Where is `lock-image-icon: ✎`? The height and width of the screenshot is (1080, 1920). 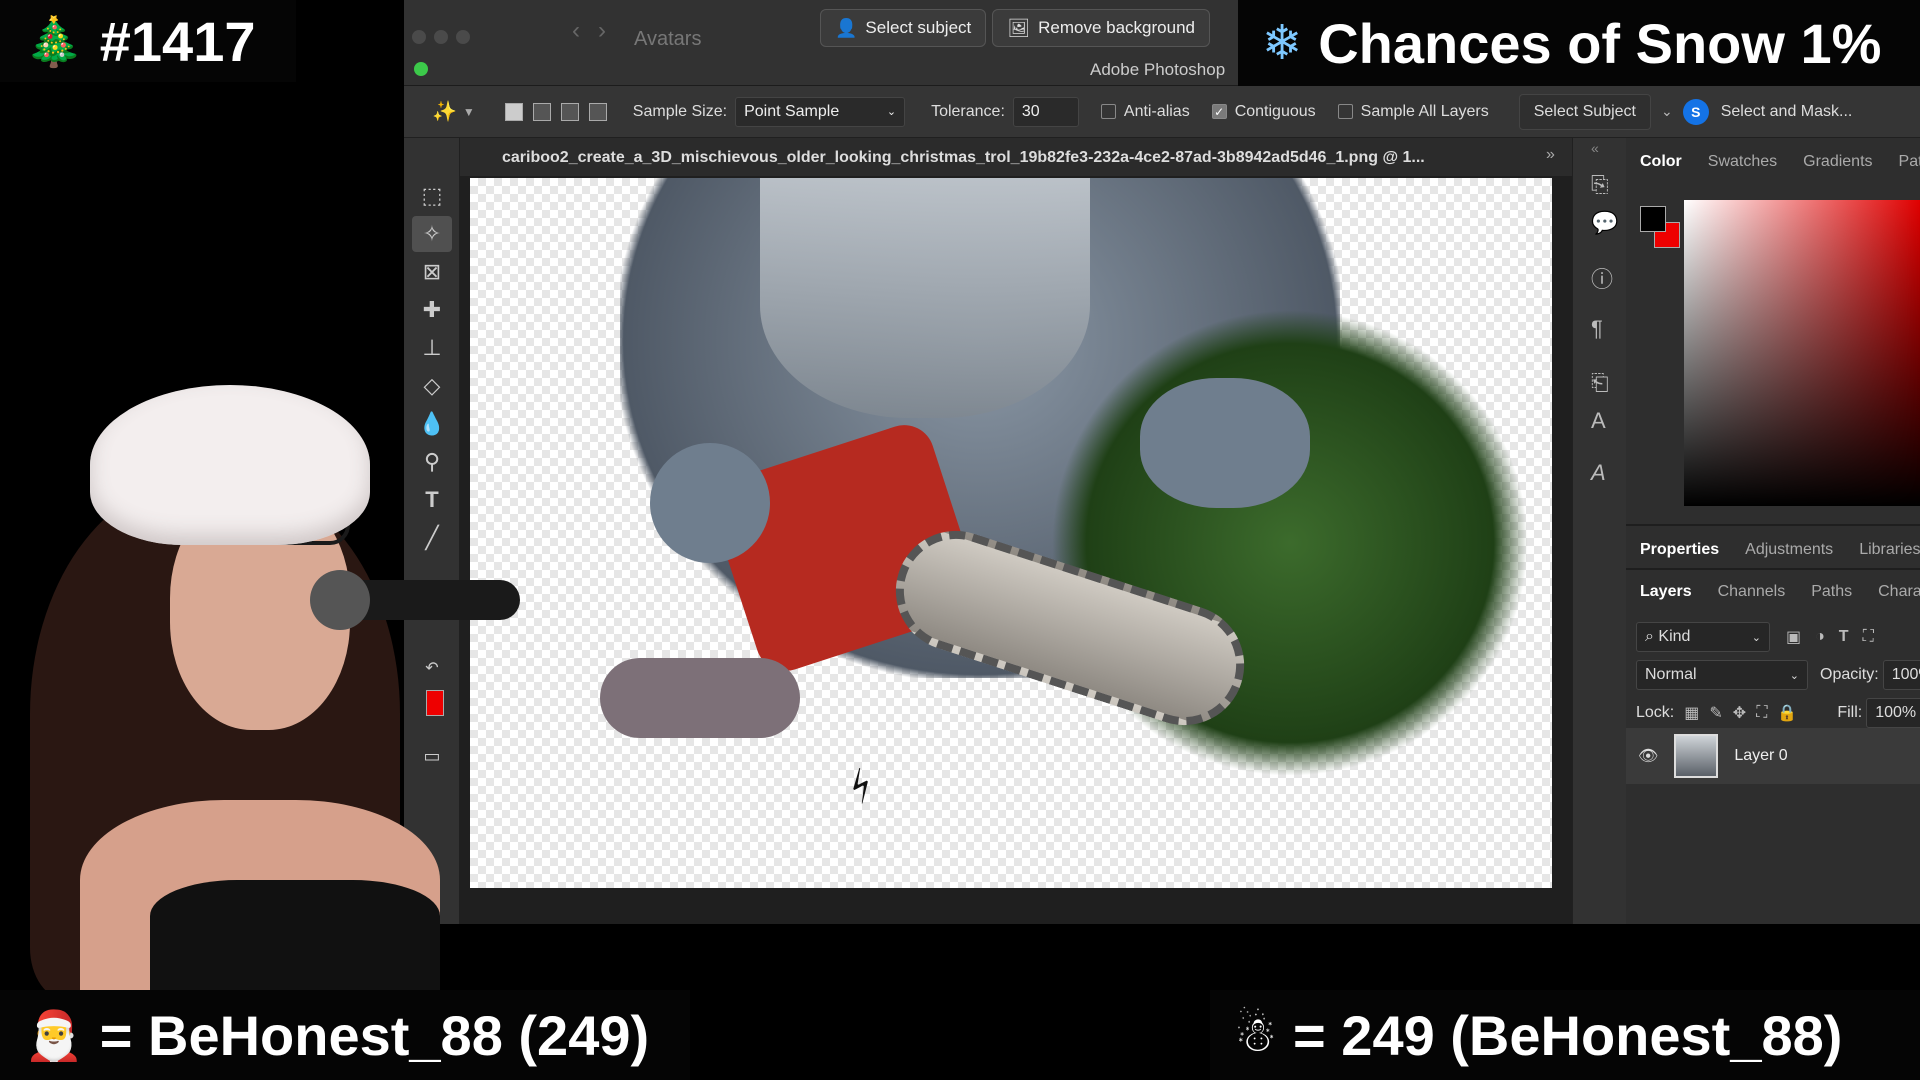
lock-image-icon: ✎ is located at coordinates (1715, 713).